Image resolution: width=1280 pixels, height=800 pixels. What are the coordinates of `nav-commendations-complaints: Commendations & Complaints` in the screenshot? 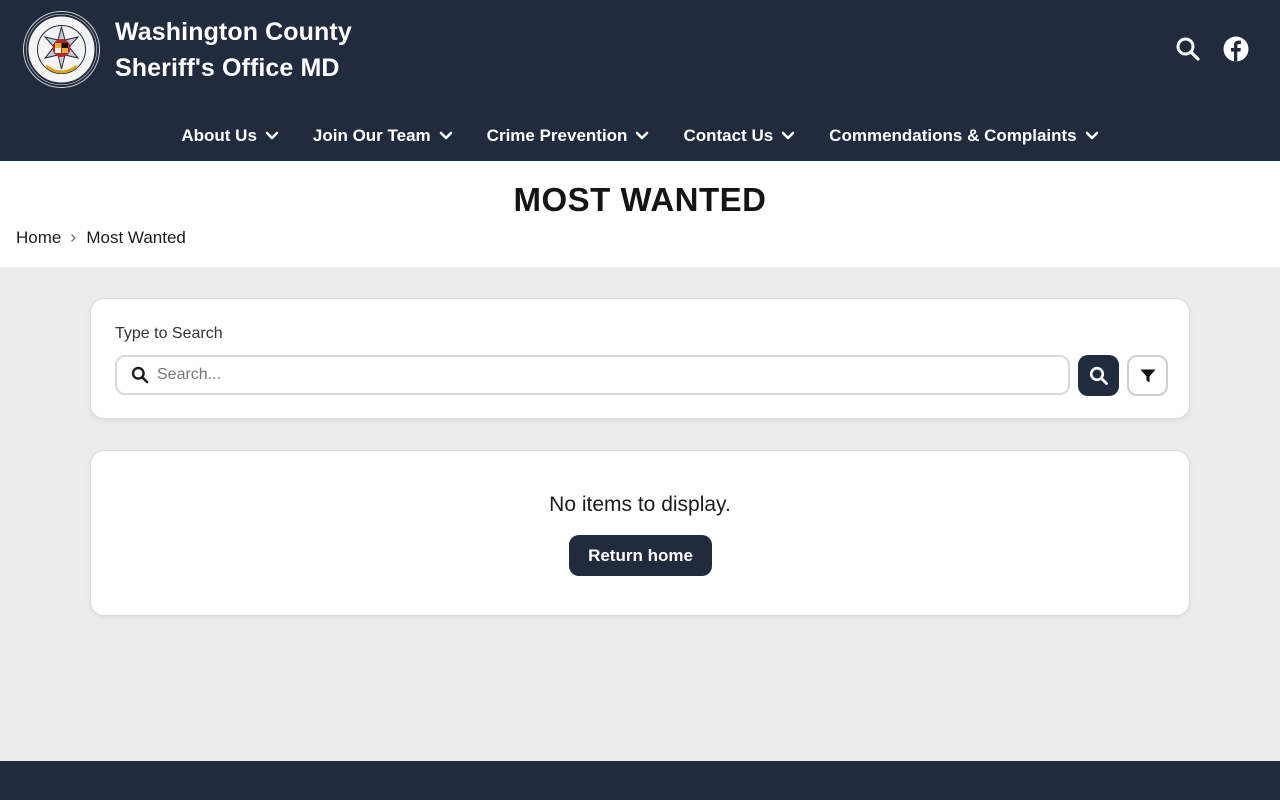 It's located at (963, 136).